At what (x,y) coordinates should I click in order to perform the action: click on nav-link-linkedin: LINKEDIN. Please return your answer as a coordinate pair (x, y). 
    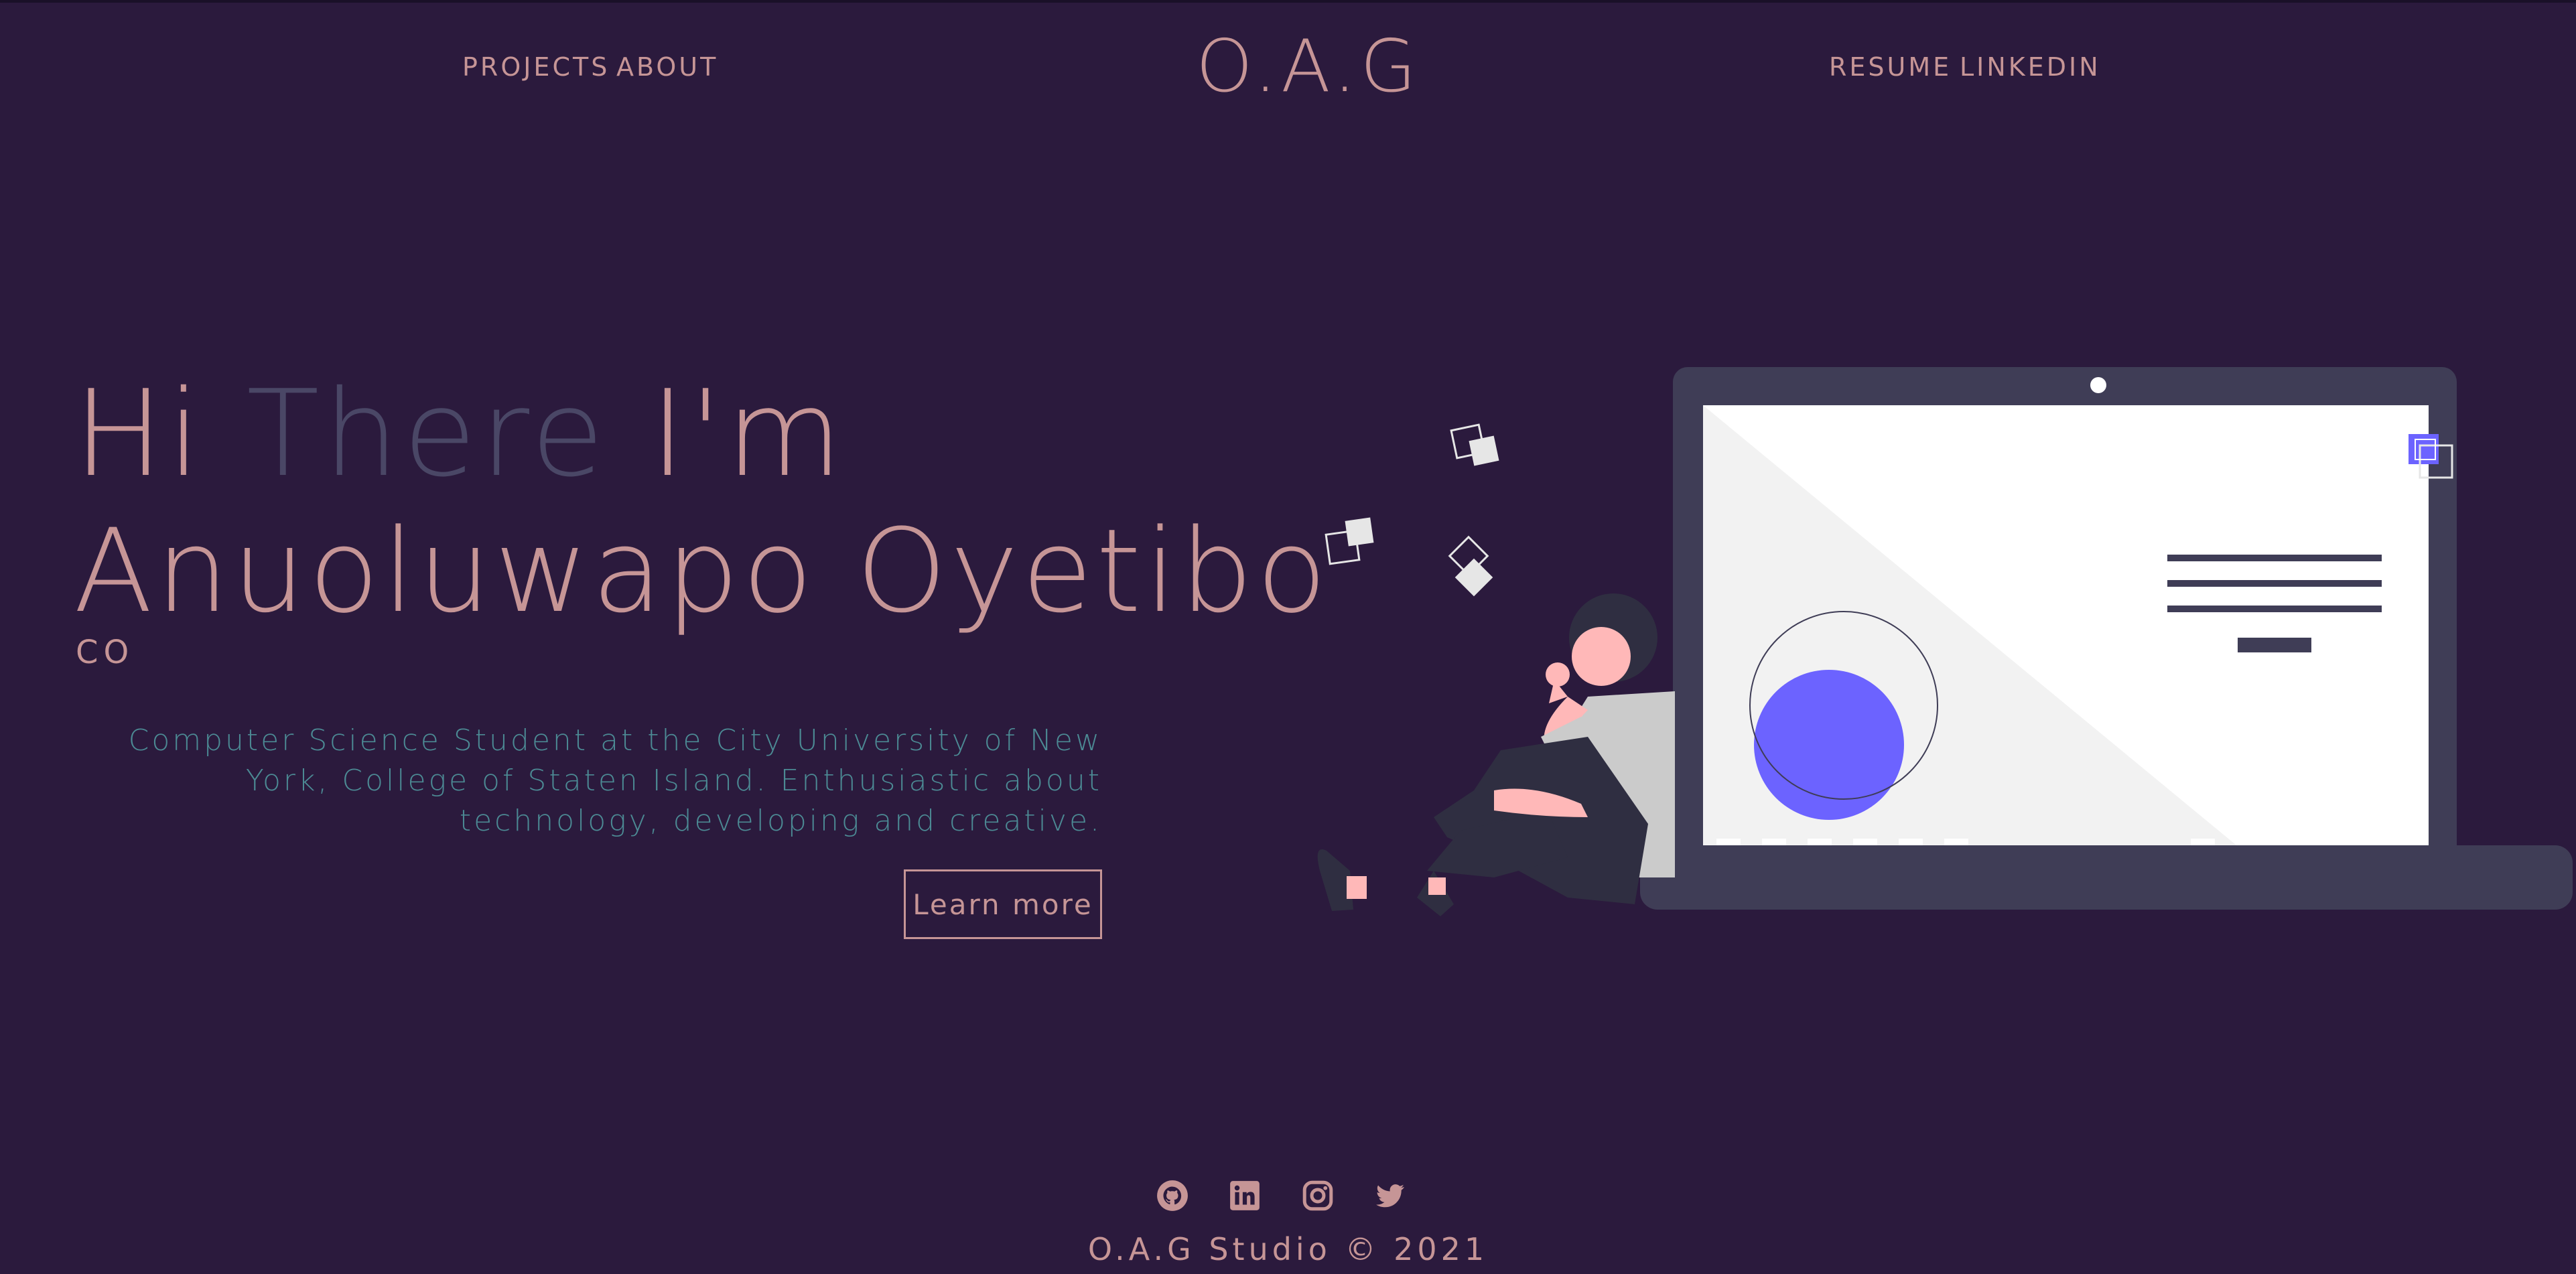
    Looking at the image, I should click on (2030, 67).